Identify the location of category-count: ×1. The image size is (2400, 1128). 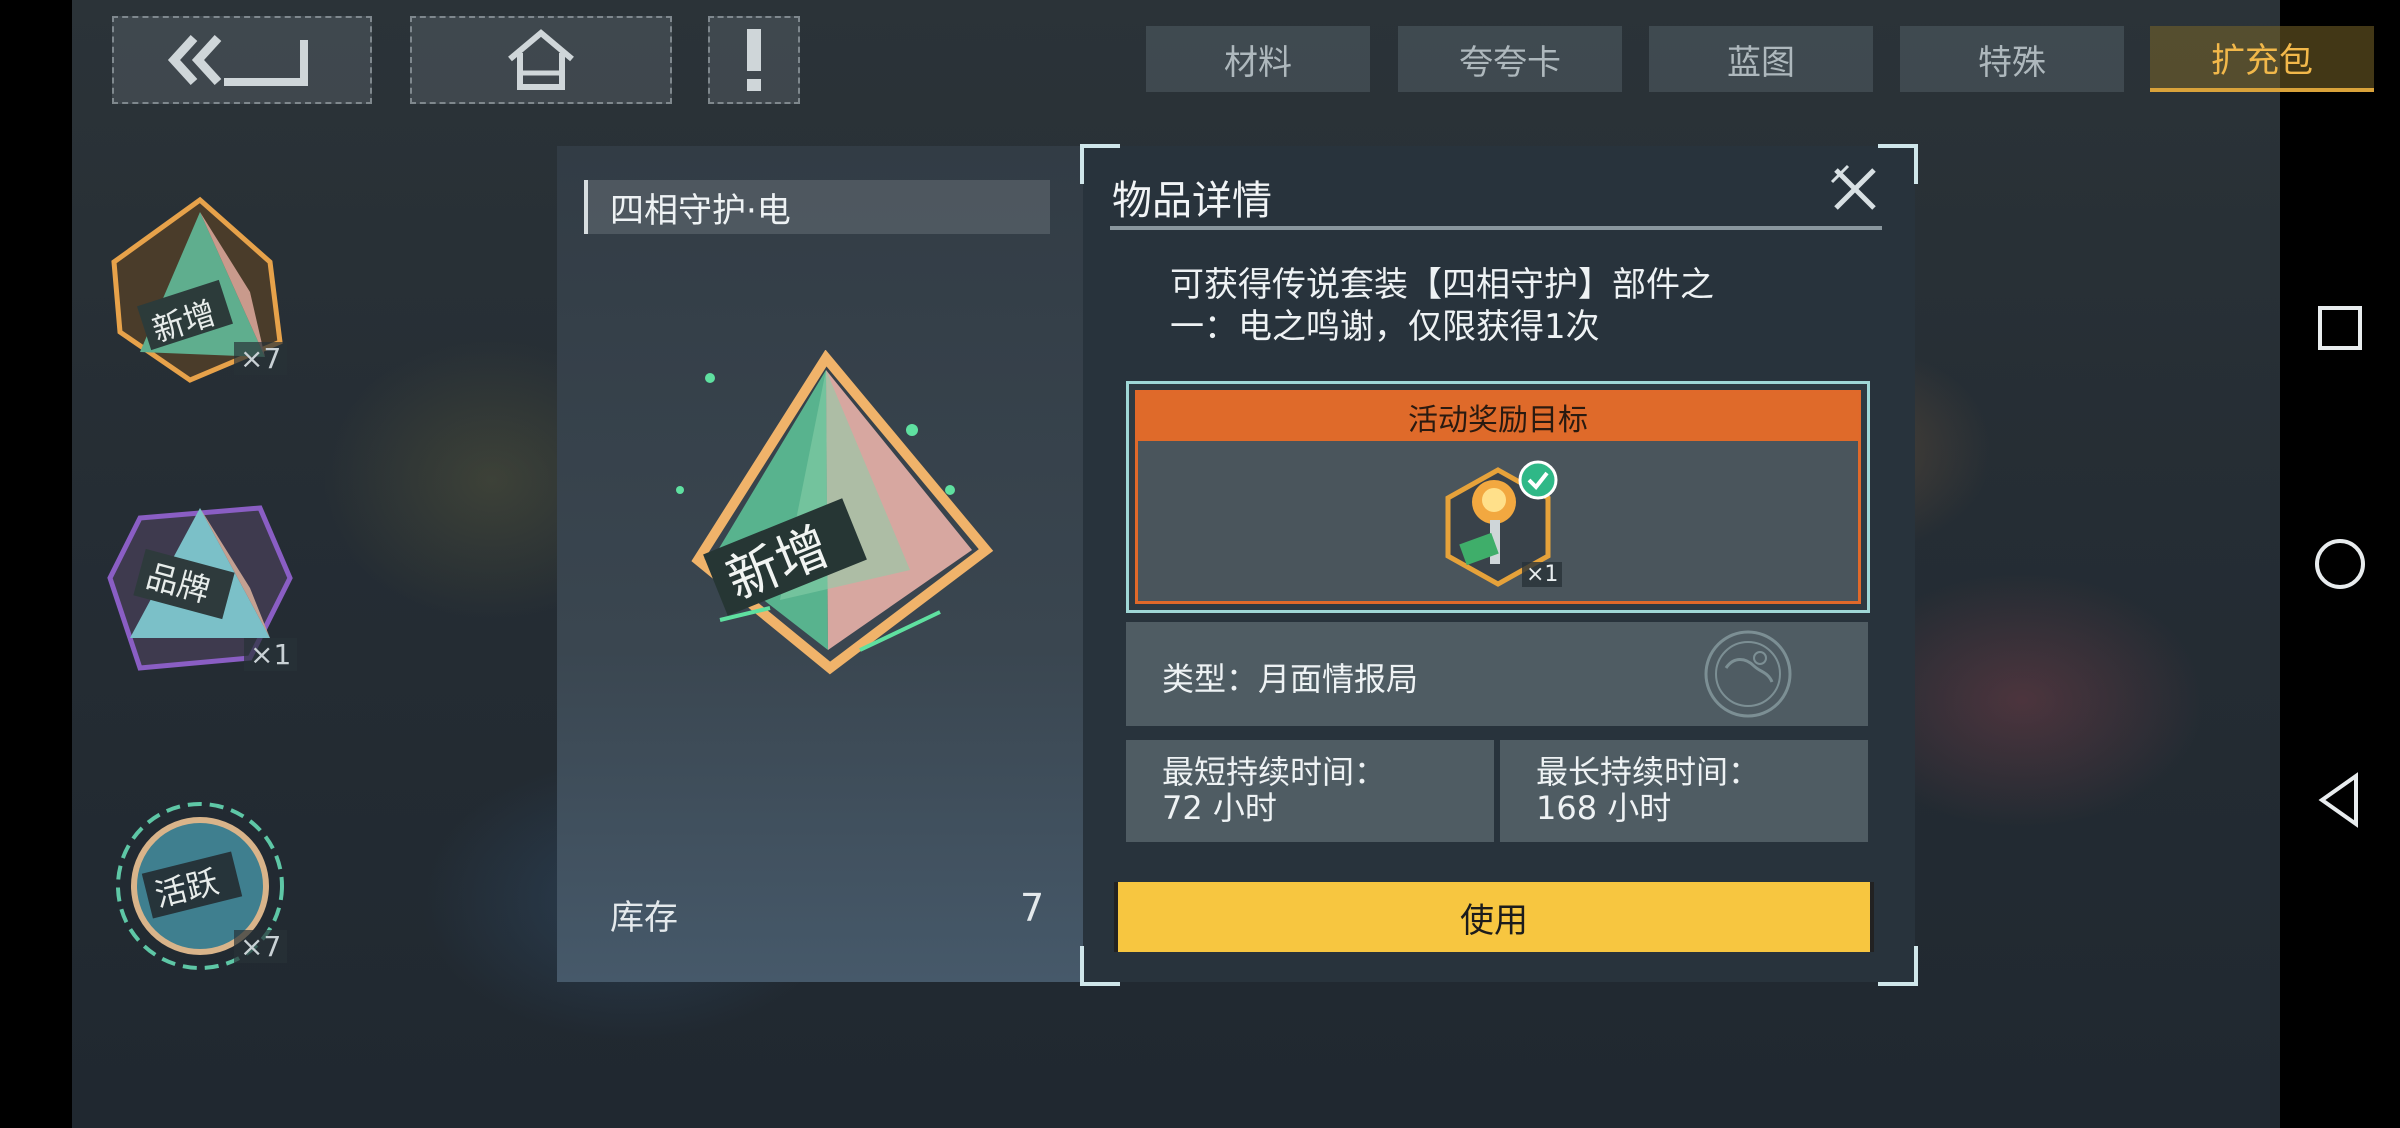
(271, 654).